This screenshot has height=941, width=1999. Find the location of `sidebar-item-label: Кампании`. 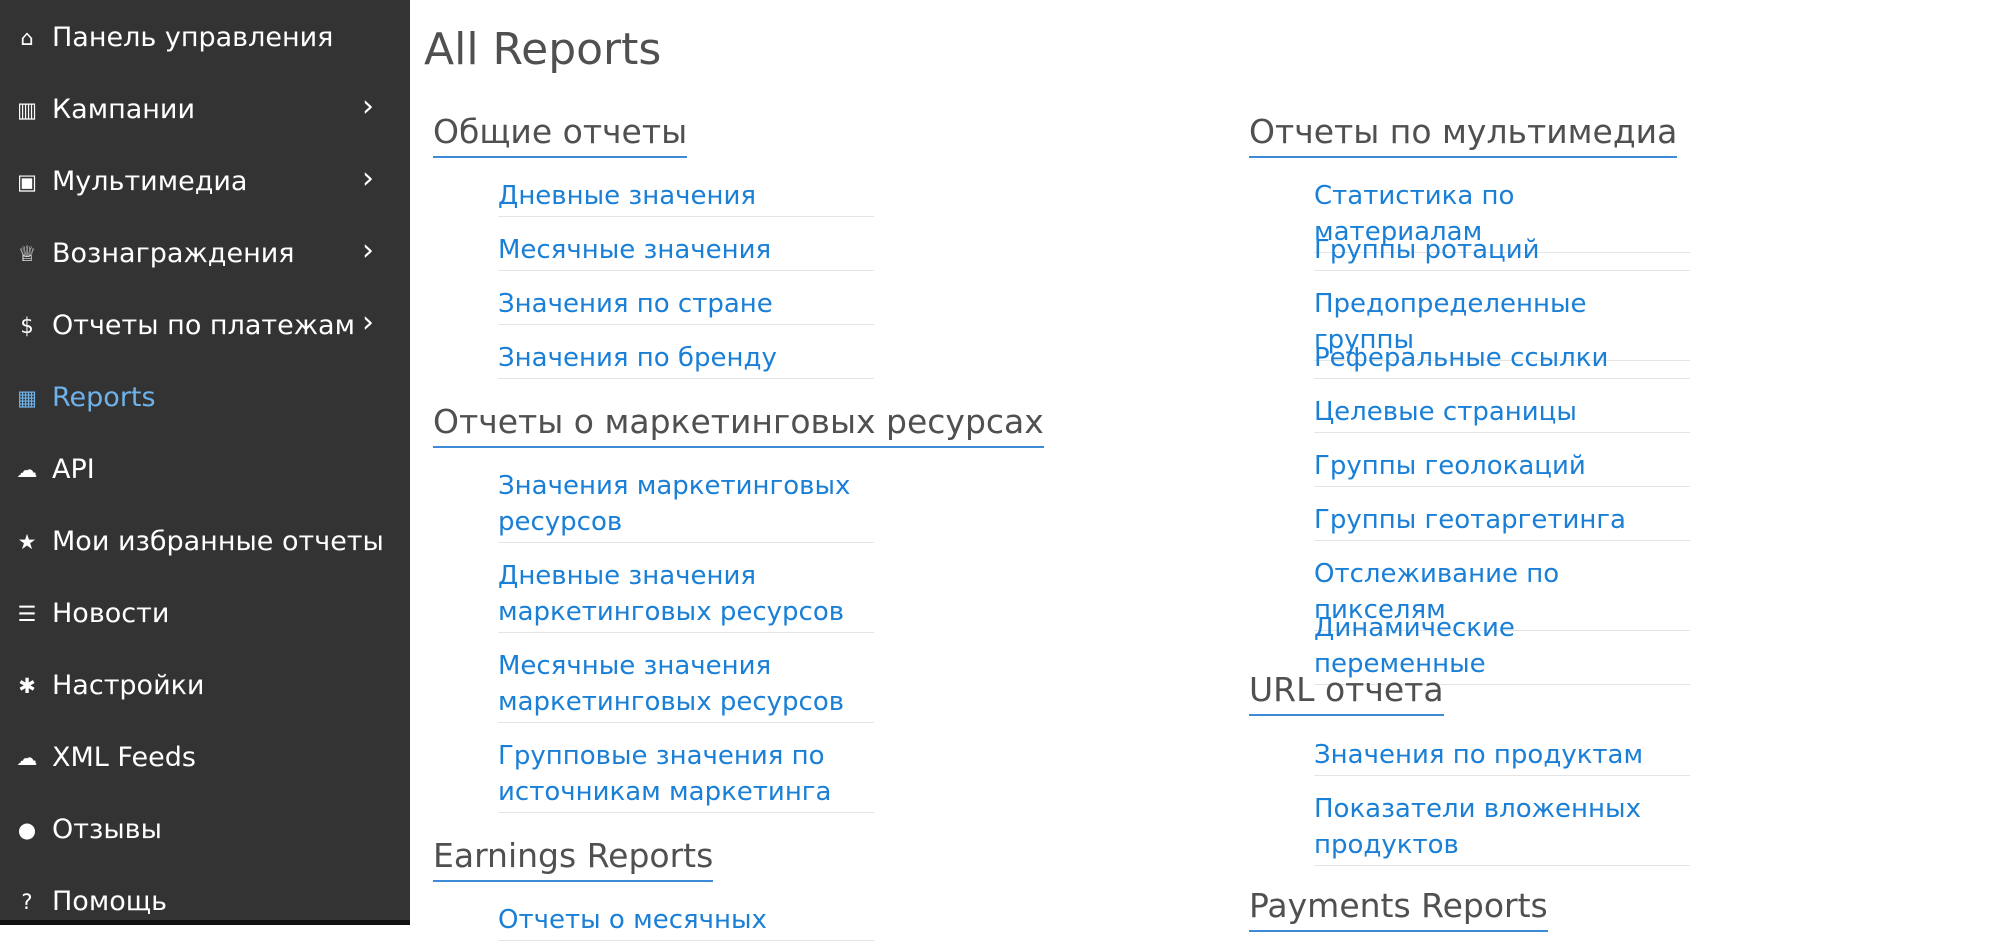

sidebar-item-label: Кампании is located at coordinates (124, 109).